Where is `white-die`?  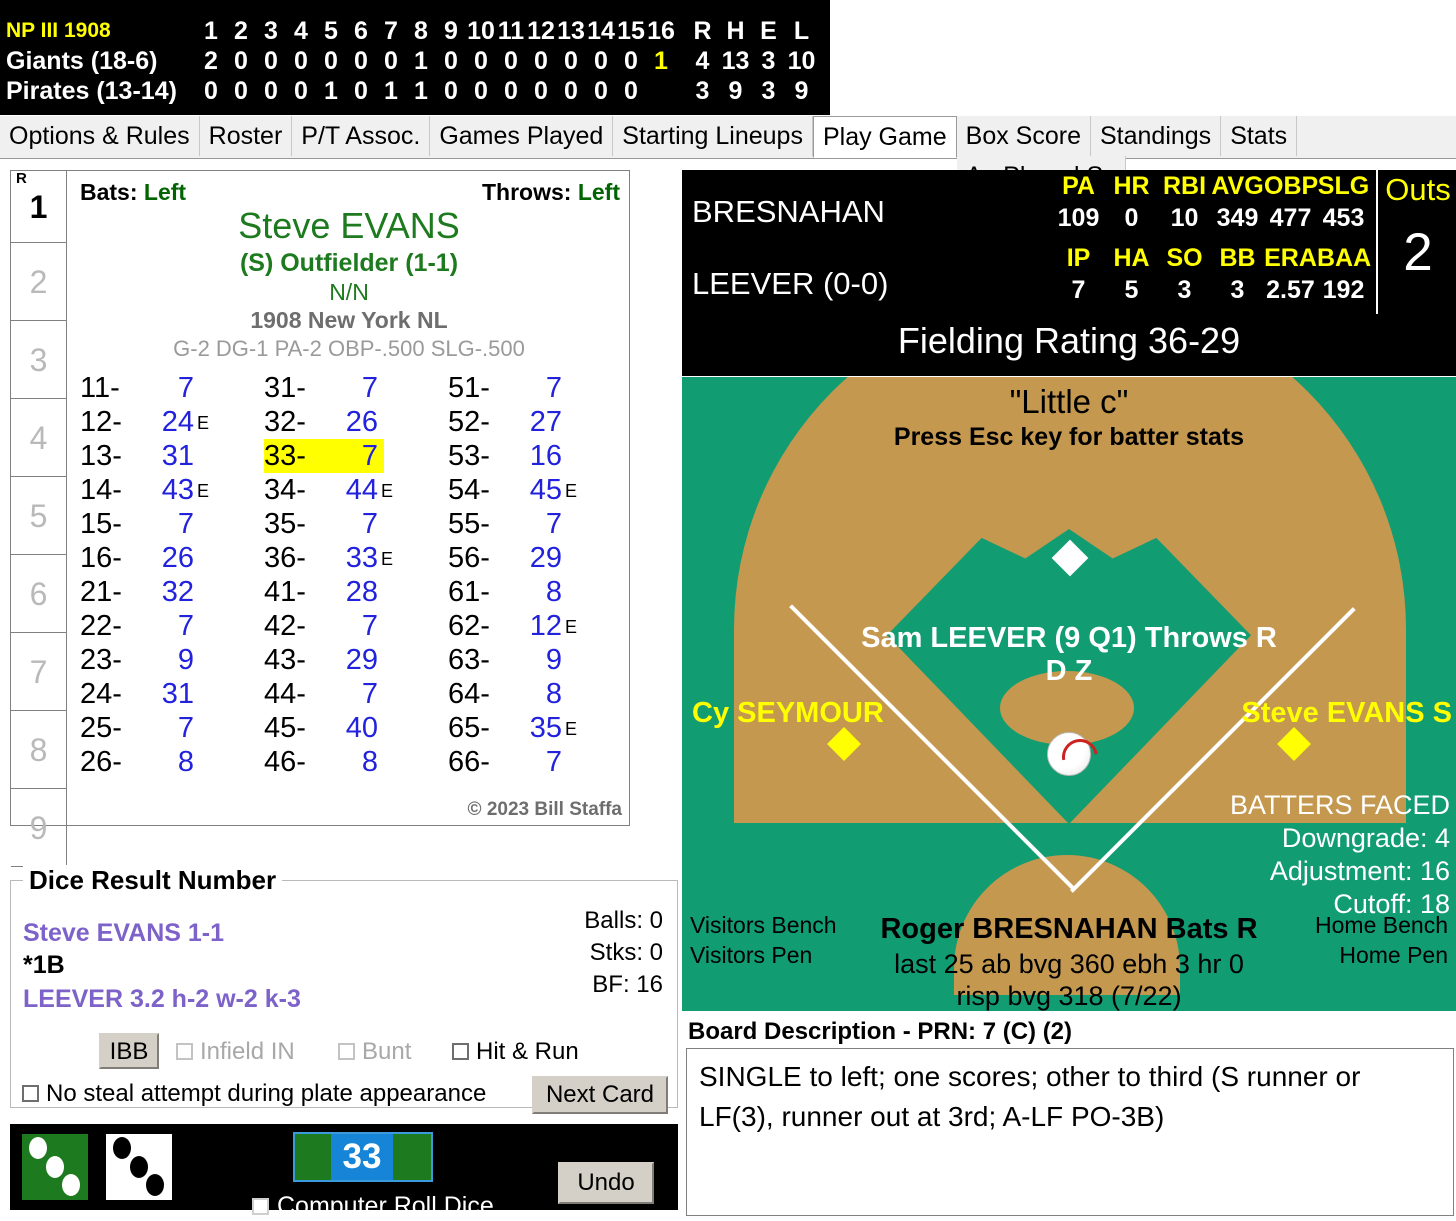 white-die is located at coordinates (139, 1167).